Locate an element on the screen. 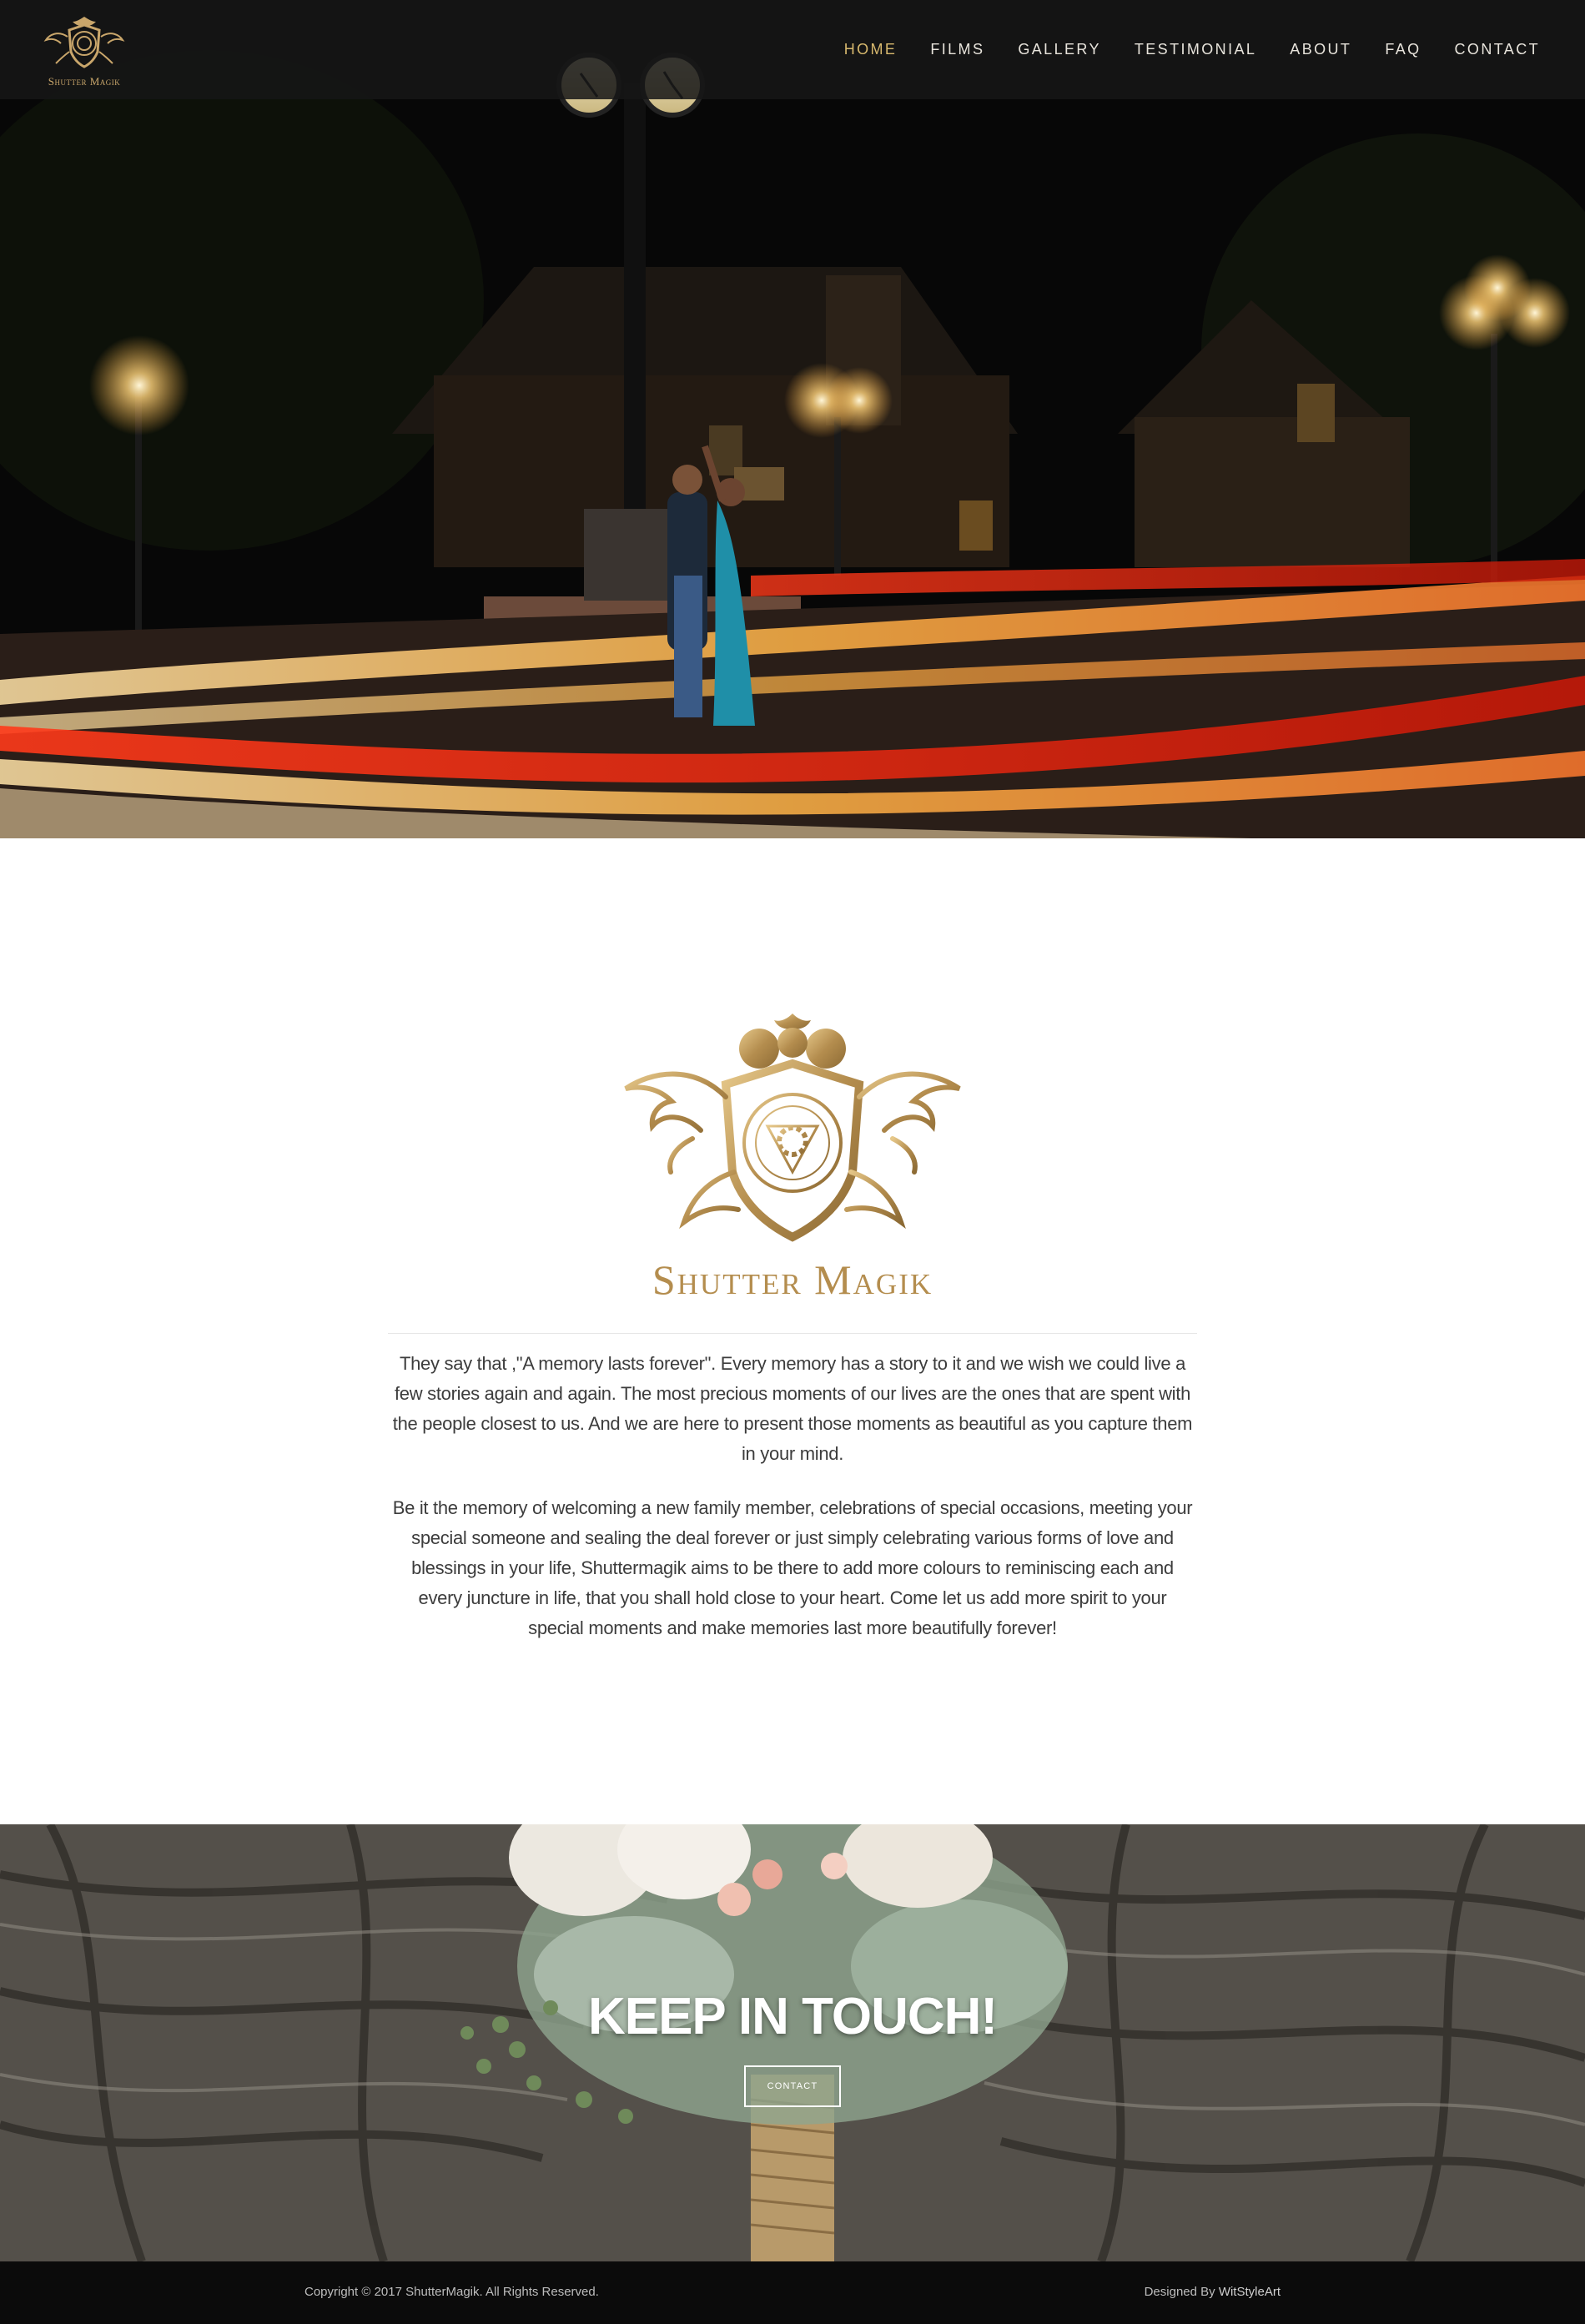 This screenshot has height=2324, width=1585. site-logo: Shutter Magik is located at coordinates (85, 50).